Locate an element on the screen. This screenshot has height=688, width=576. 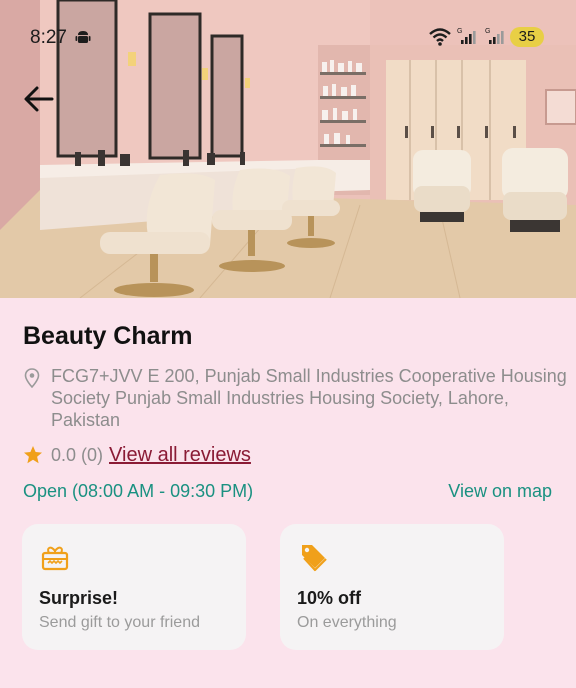
offer-subtitle: On everything is located at coordinates (347, 622).